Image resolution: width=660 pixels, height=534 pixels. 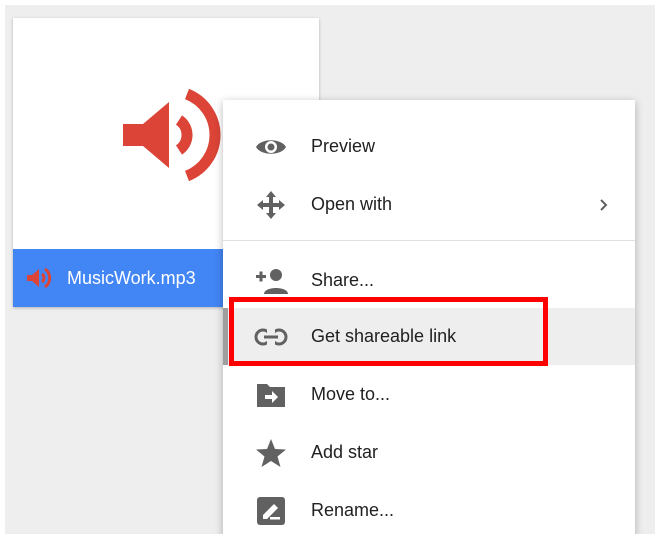 What do you see at coordinates (271, 147) in the screenshot?
I see `eye-icon` at bounding box center [271, 147].